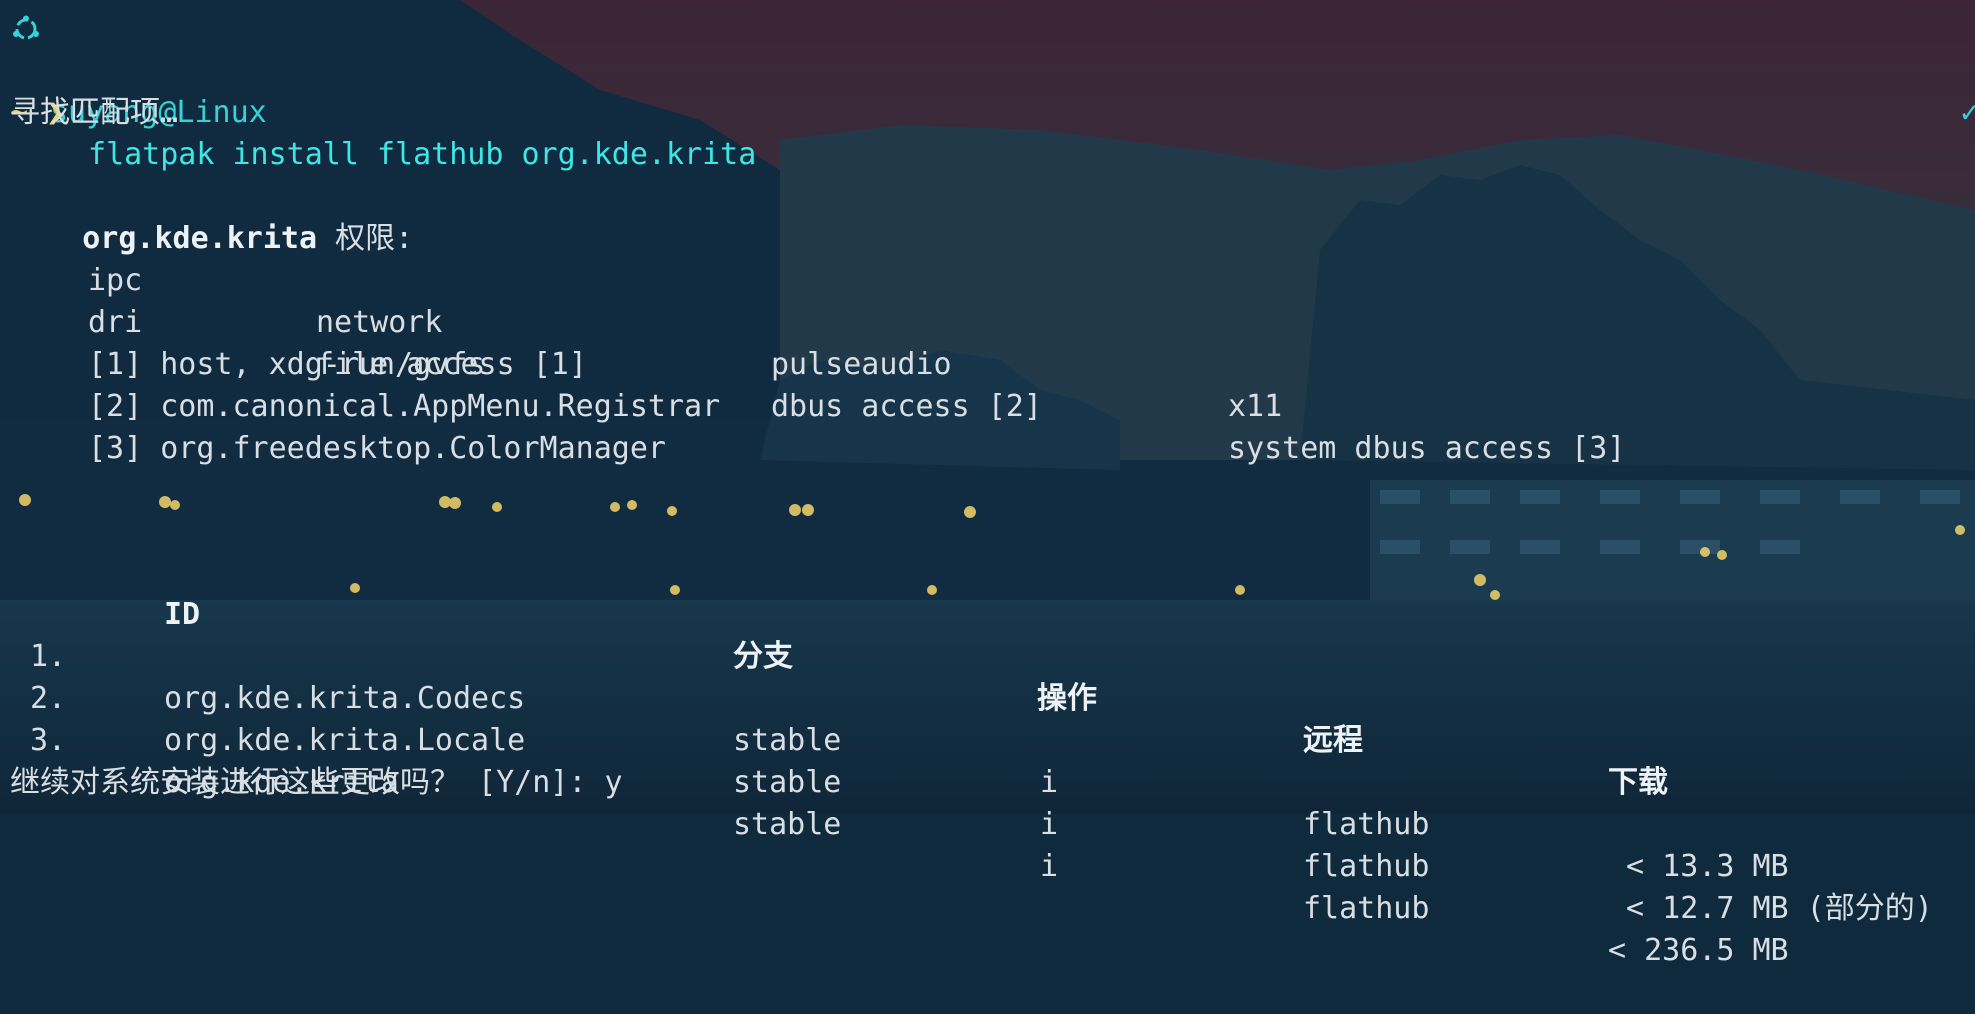 The height and width of the screenshot is (1014, 1975). I want to click on permission-item: network, so click(379, 322).